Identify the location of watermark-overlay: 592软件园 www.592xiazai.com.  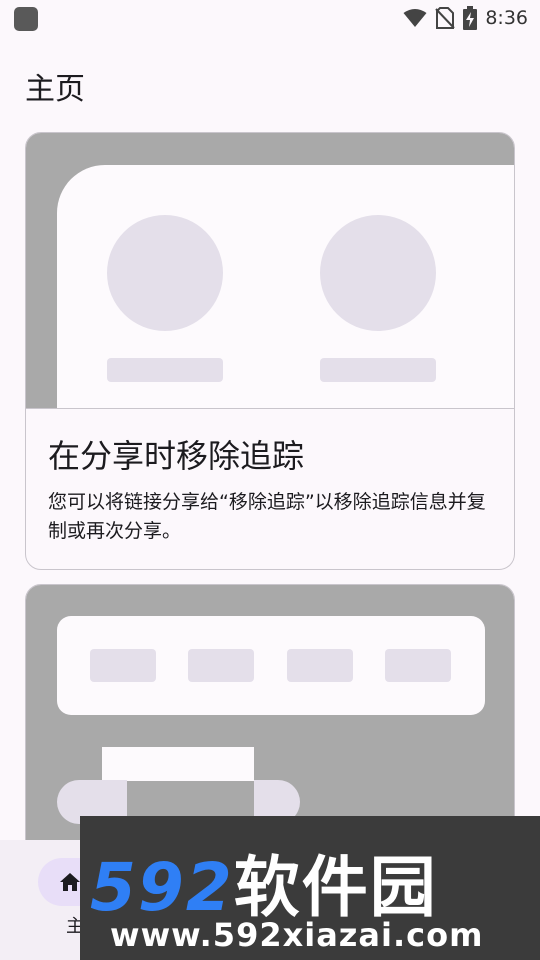
(310, 888).